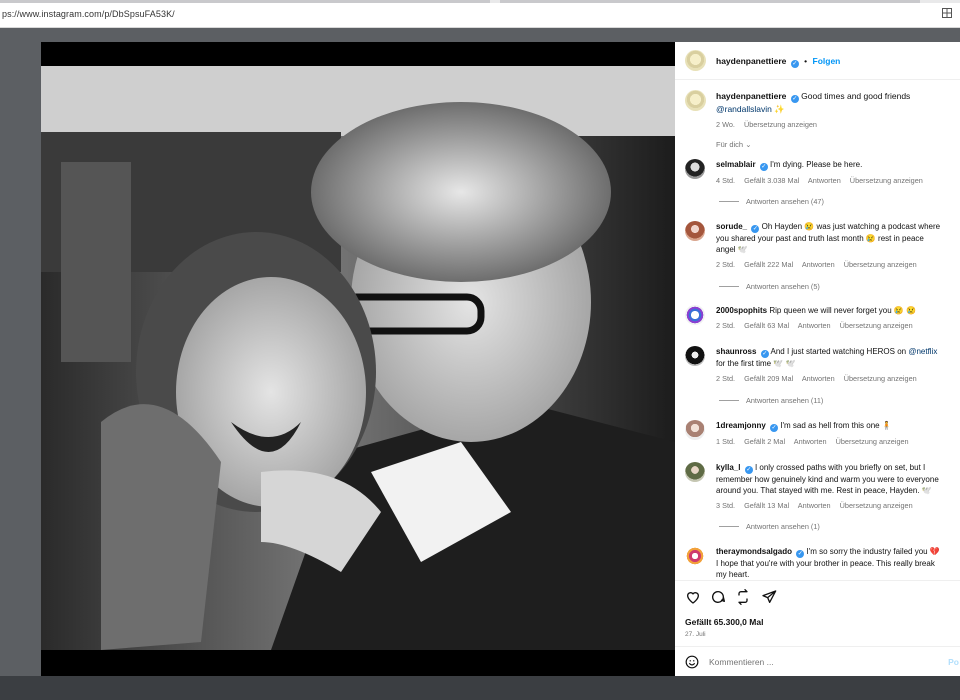 Image resolution: width=960 pixels, height=700 pixels. What do you see at coordinates (743, 597) in the screenshot?
I see `repost-icon` at bounding box center [743, 597].